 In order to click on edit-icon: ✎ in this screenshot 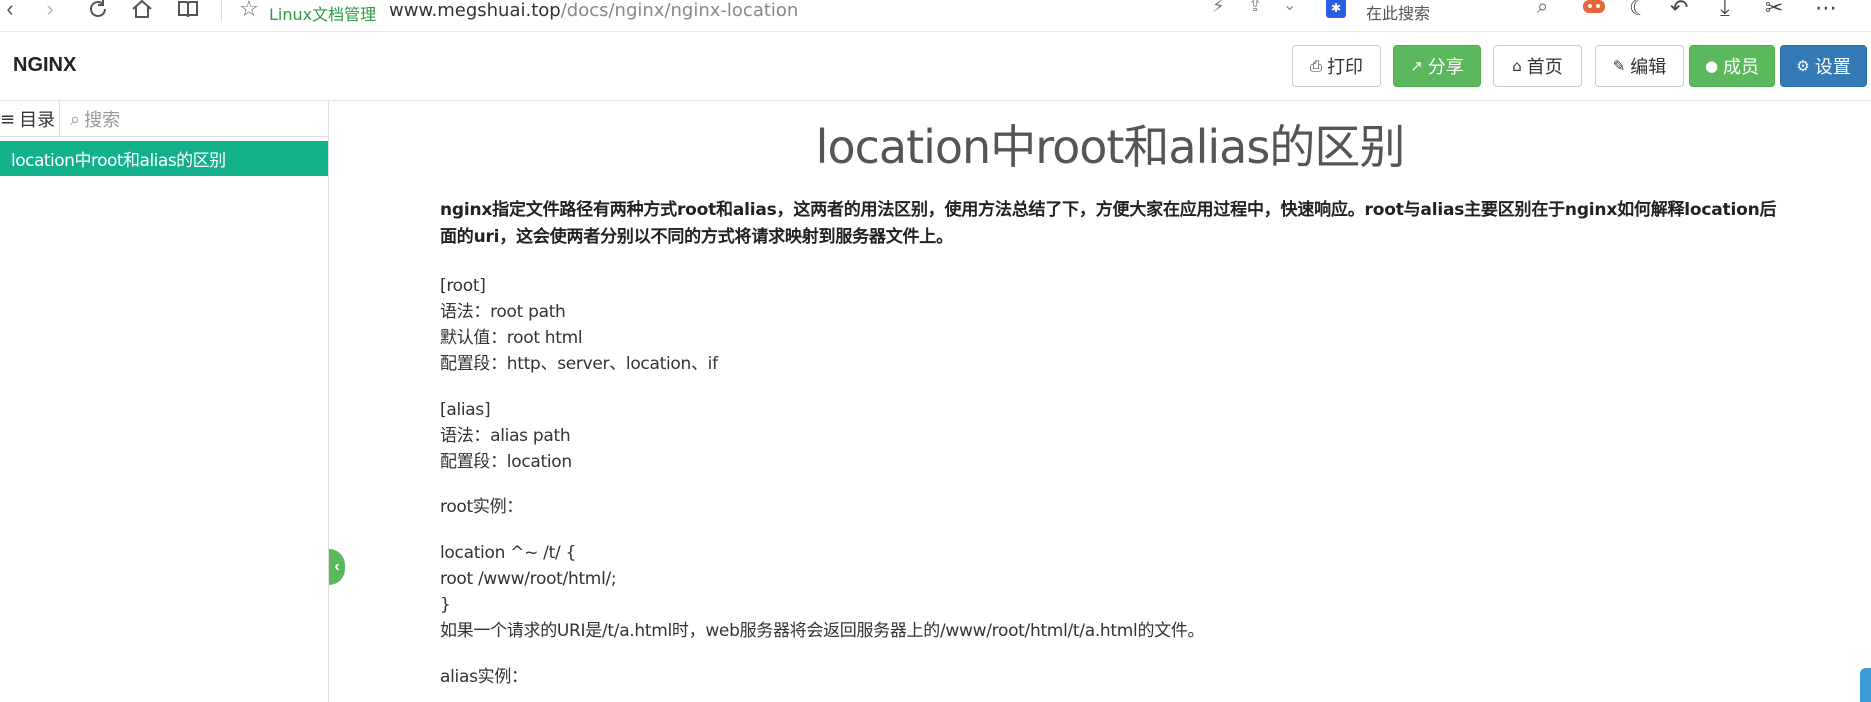, I will do `click(1619, 66)`.